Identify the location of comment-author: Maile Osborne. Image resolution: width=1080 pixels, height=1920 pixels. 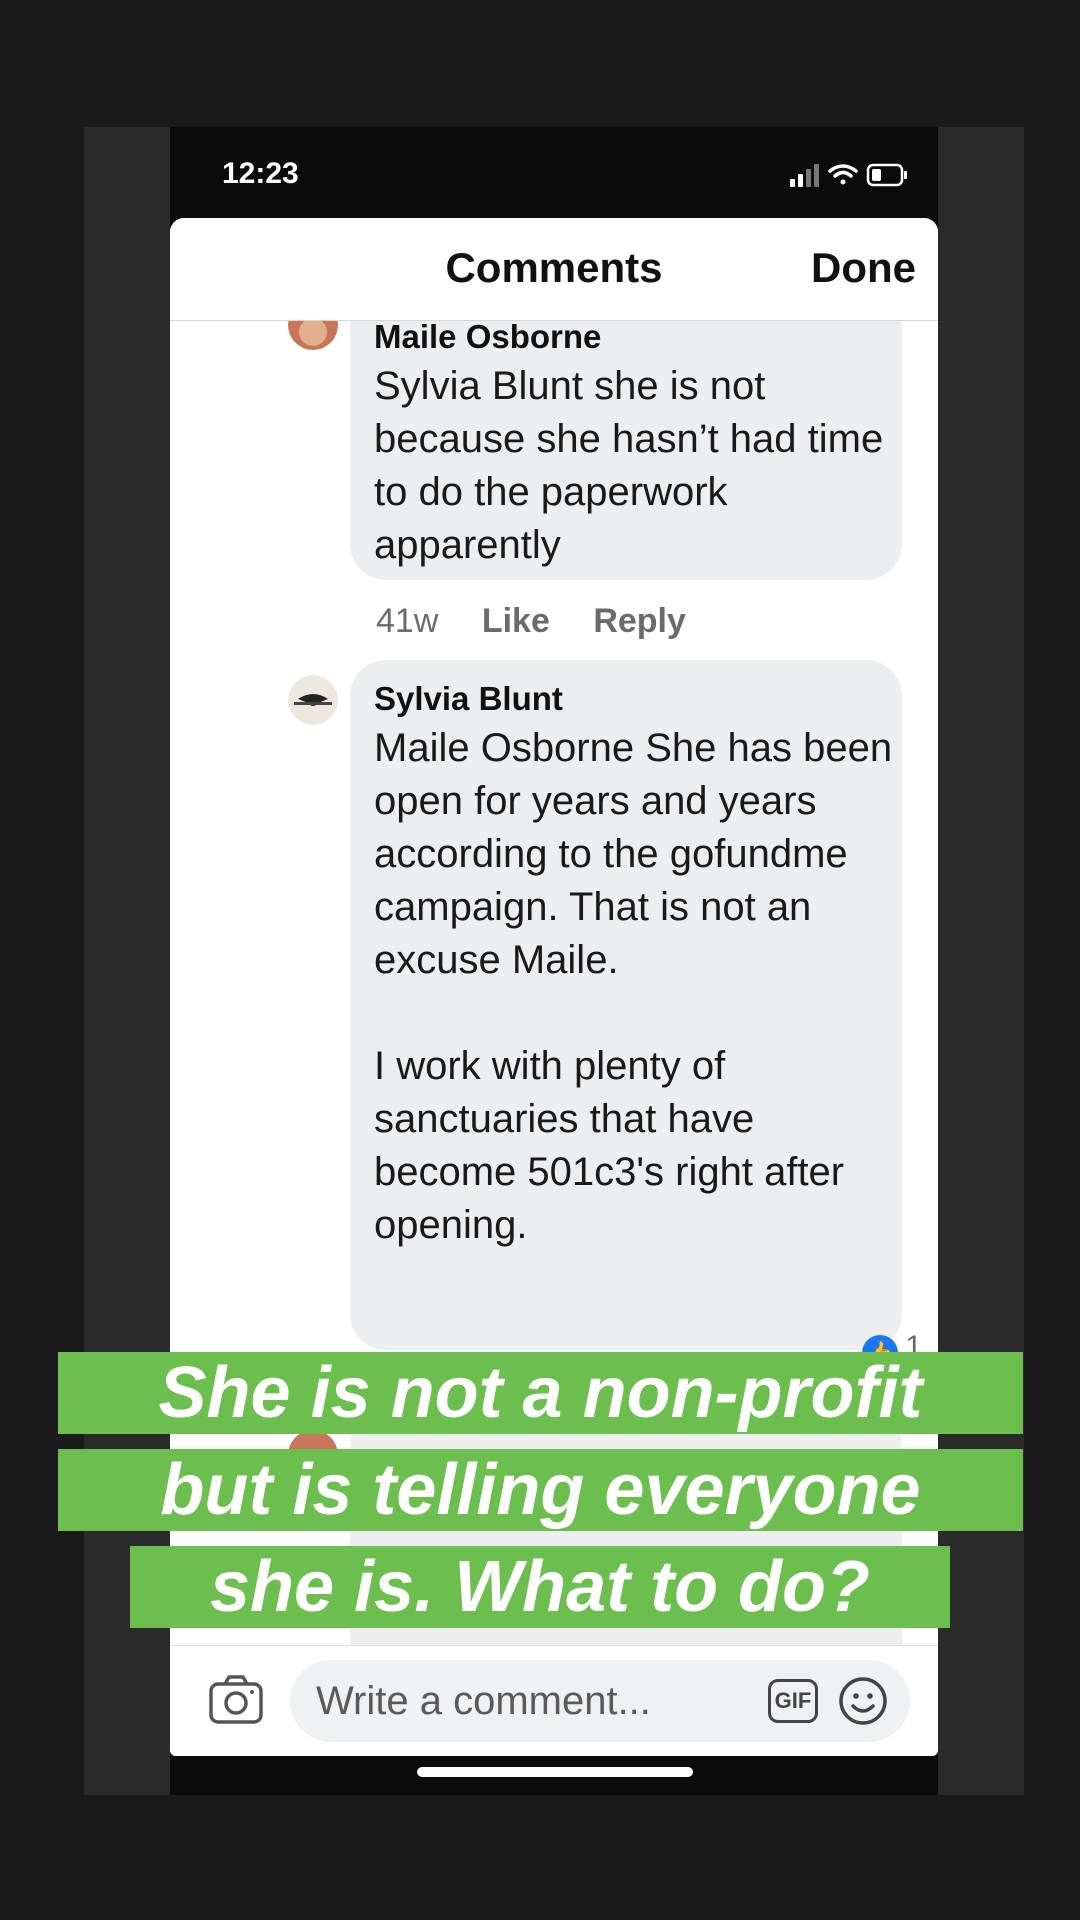
(487, 338).